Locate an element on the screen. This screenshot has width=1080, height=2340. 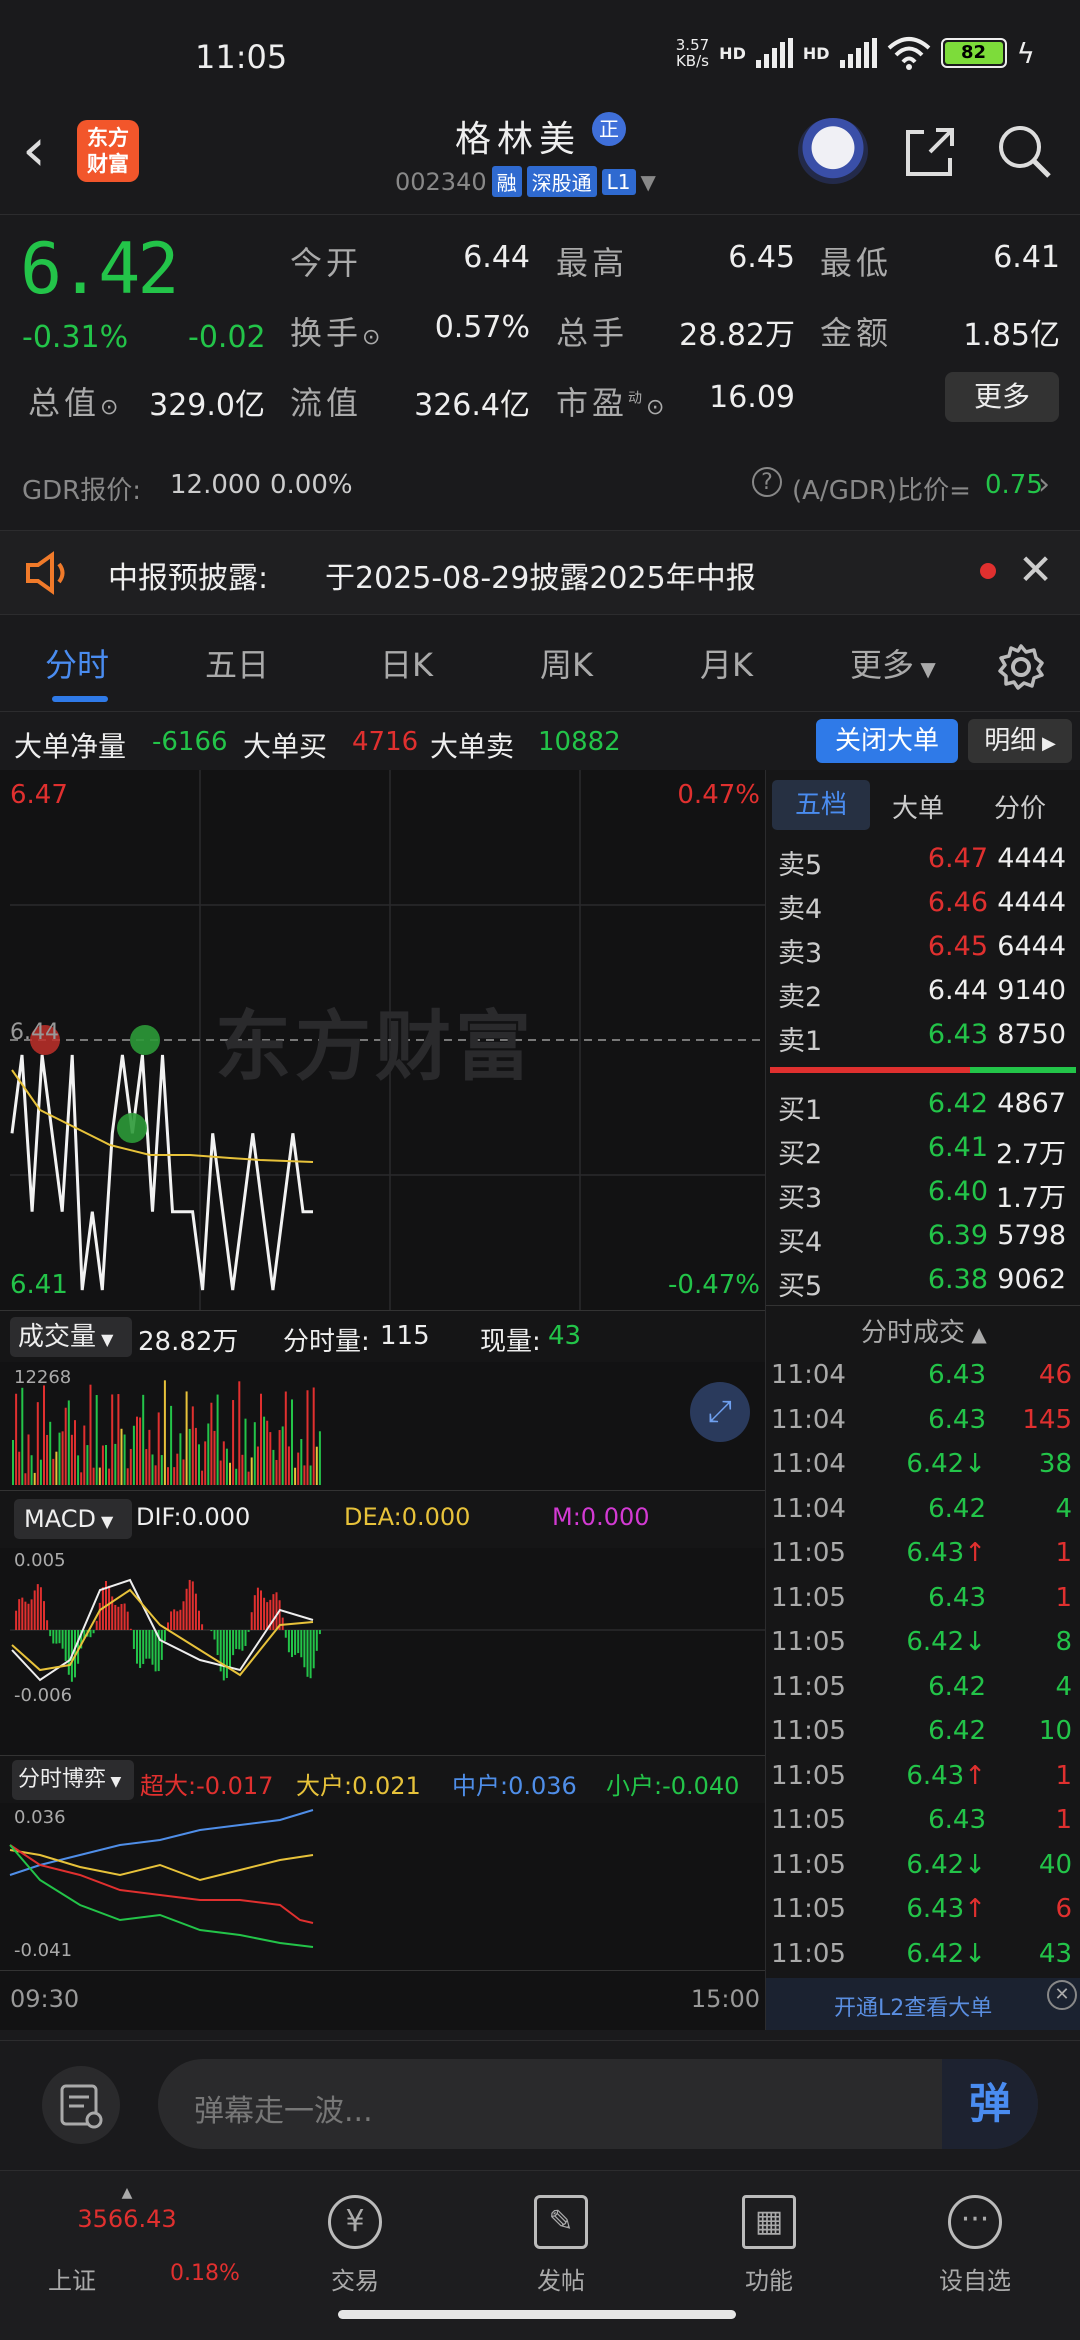
volume-selector: 成交量 ▼ is located at coordinates (71, 1337).